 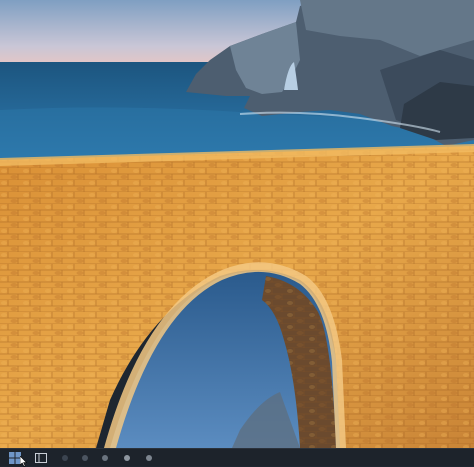 I want to click on task-view-button, so click(x=41, y=457).